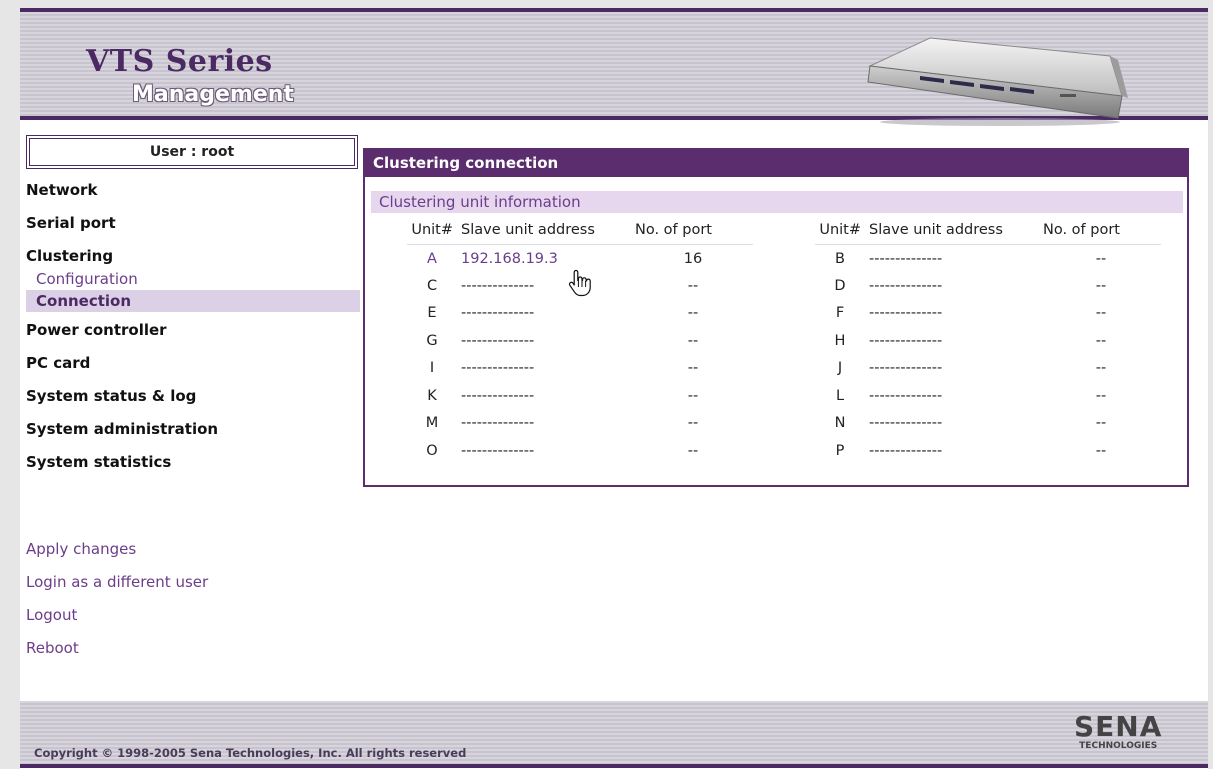 The height and width of the screenshot is (769, 1213). I want to click on sidebar-item-system-administration: System administration, so click(194, 423).